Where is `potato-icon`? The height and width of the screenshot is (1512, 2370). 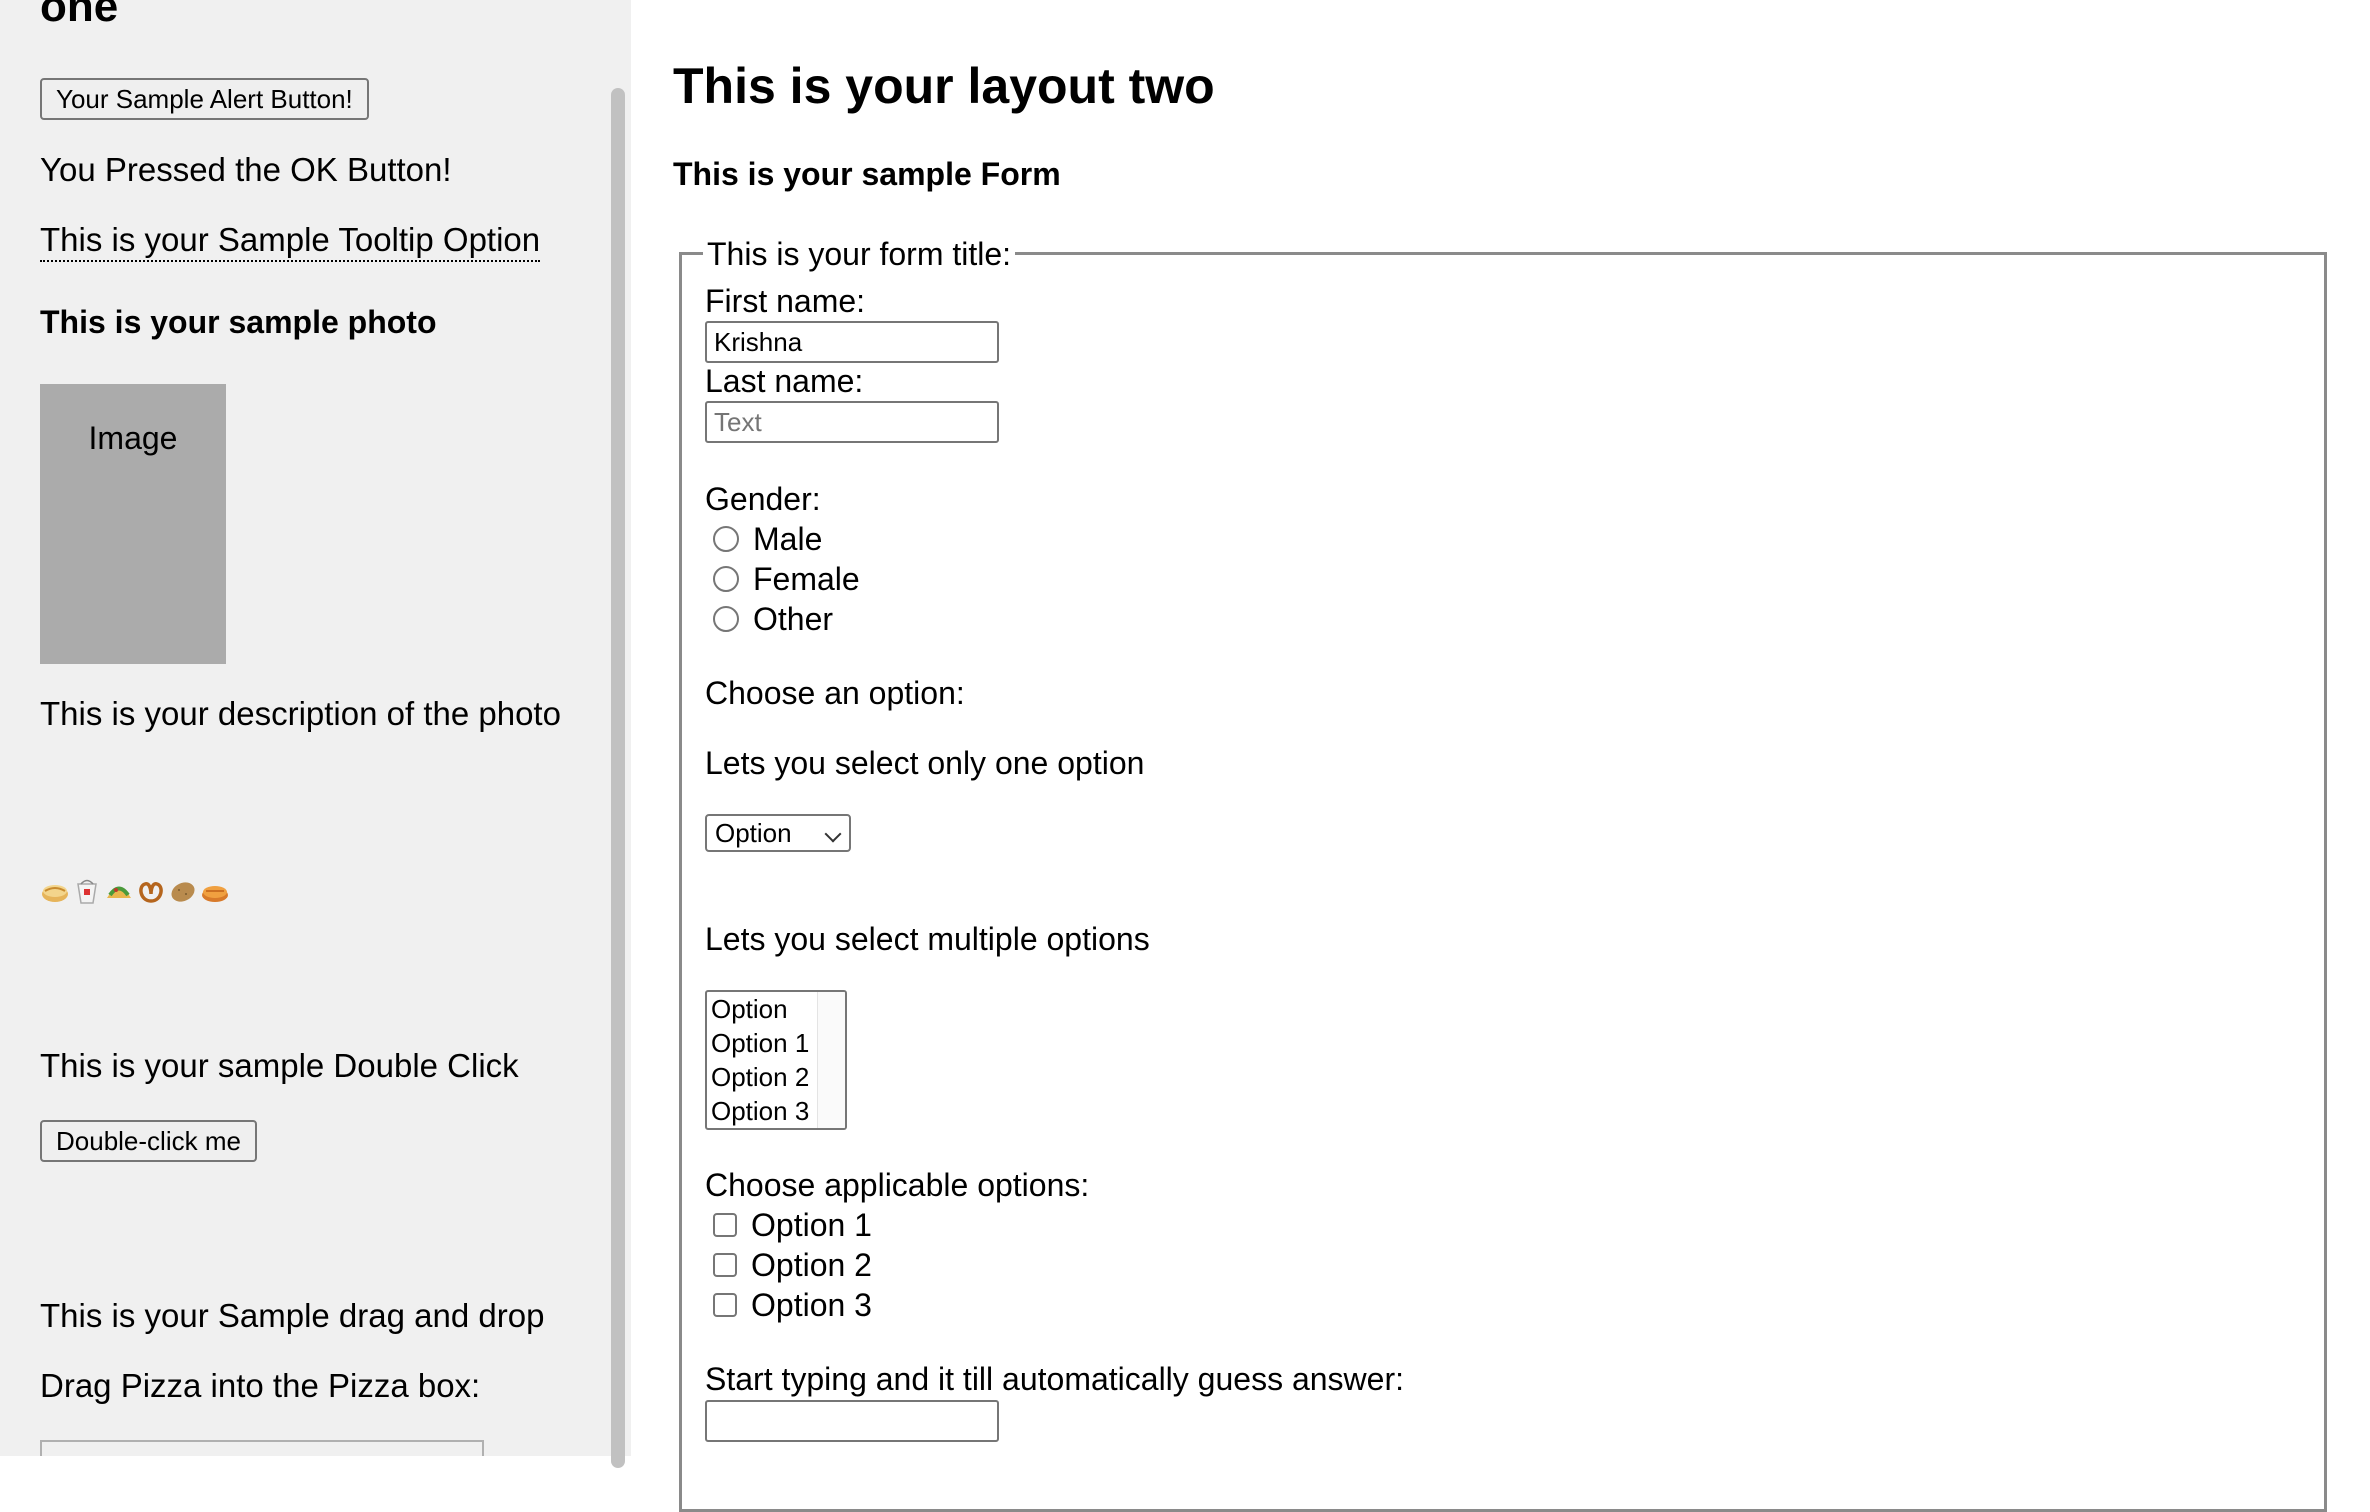
potato-icon is located at coordinates (183, 891).